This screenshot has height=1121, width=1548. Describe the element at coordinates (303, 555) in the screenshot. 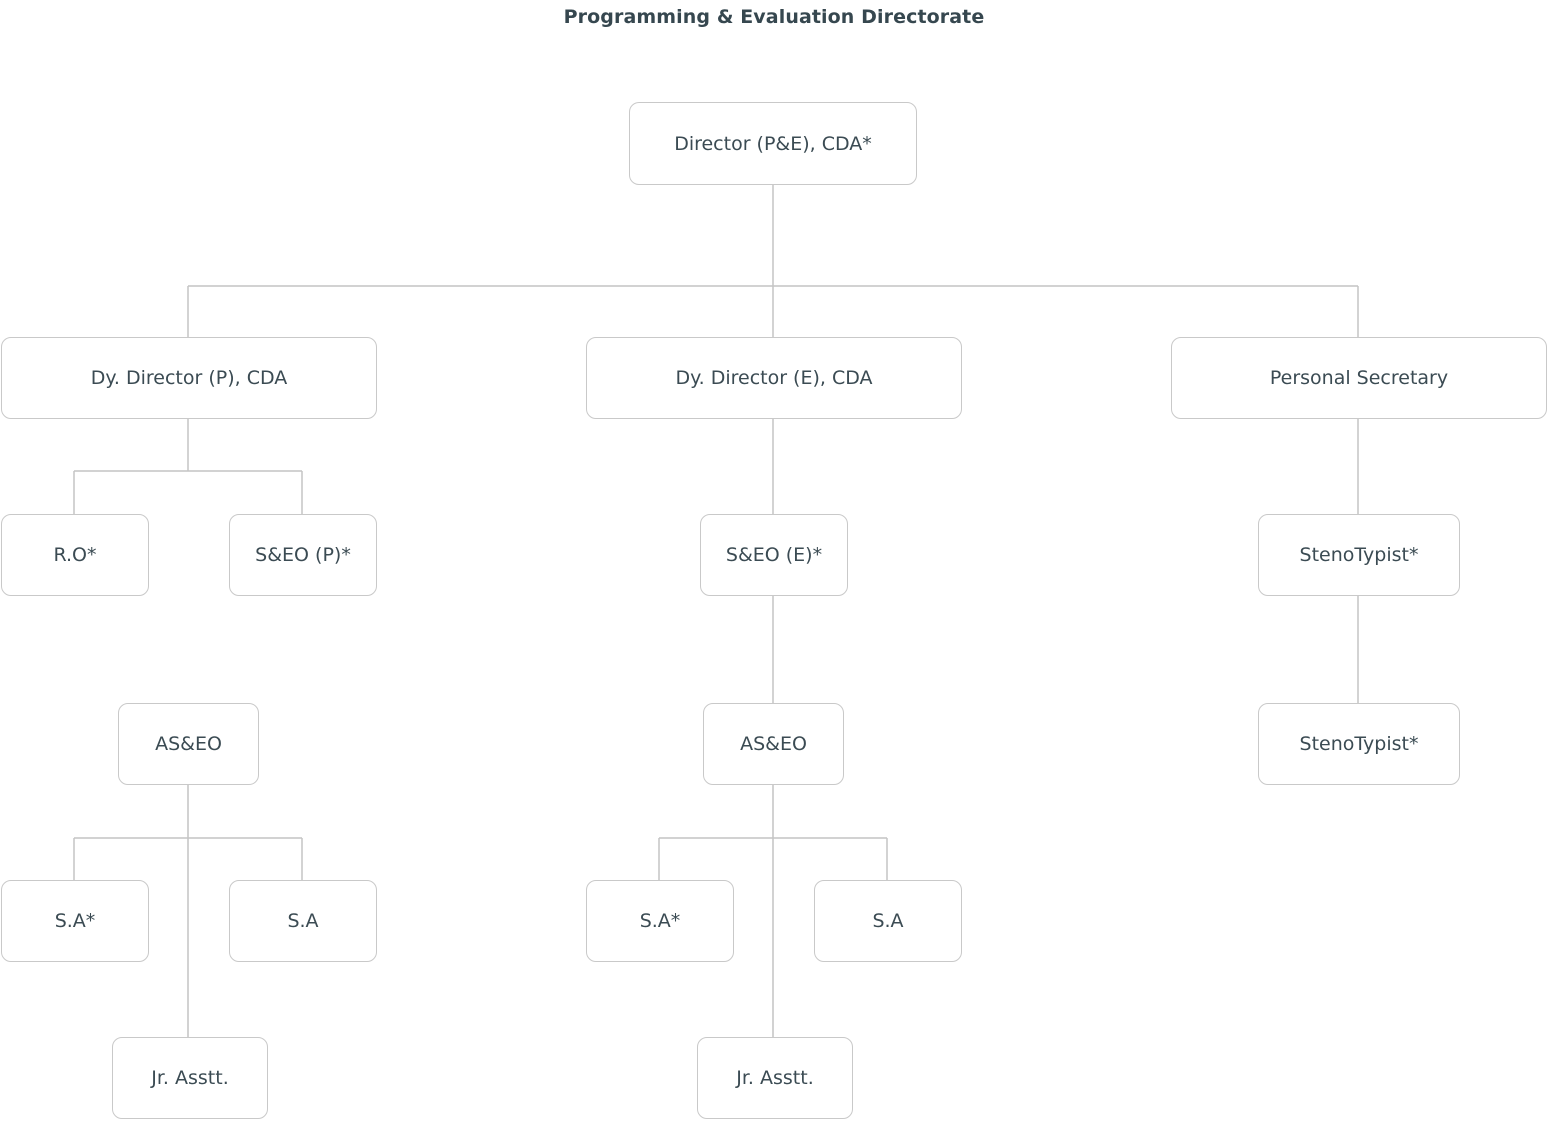

I see `node-seo-p: S&EO (P)*` at that location.